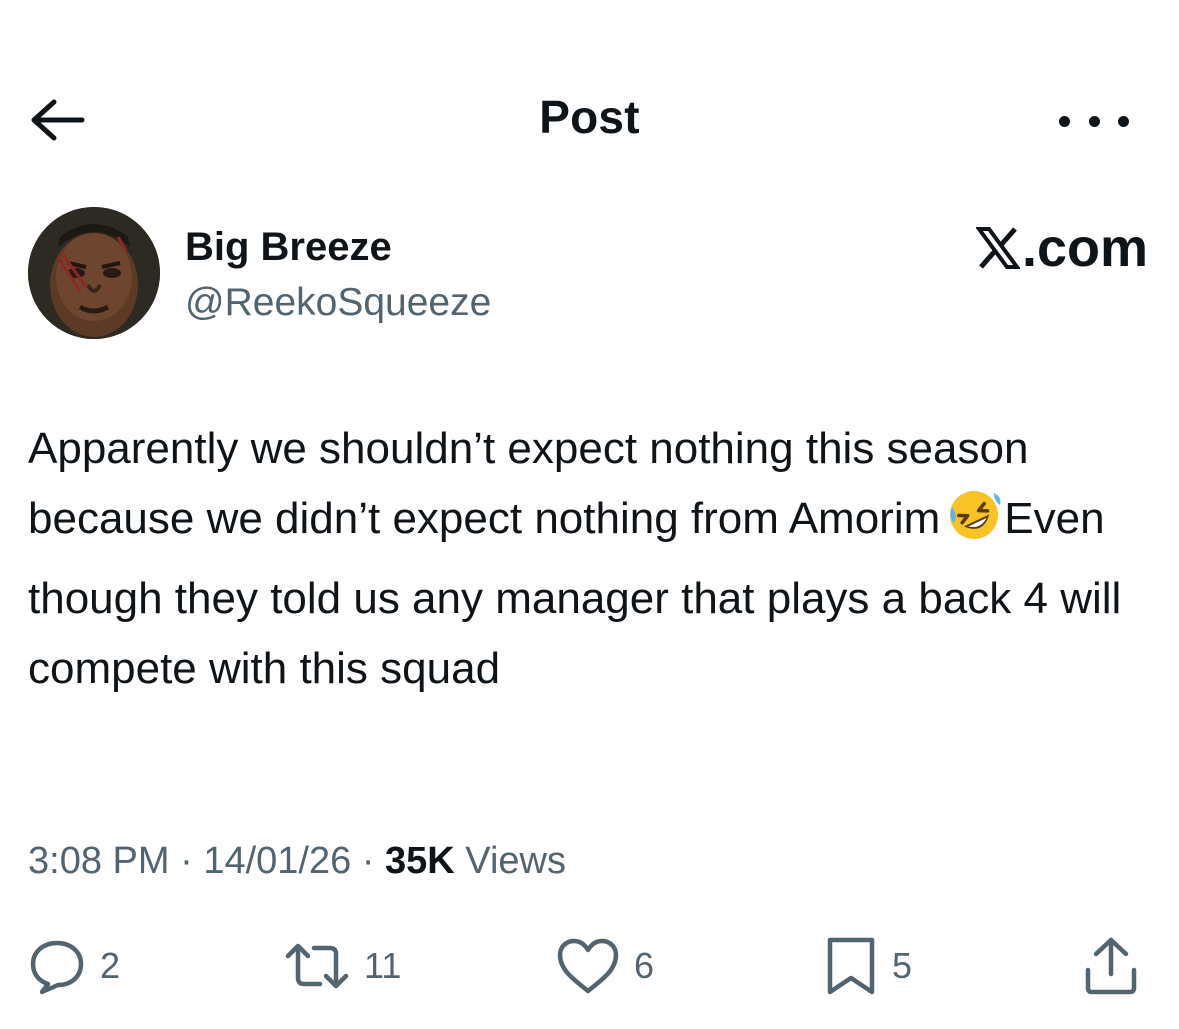 The image size is (1179, 1029). I want to click on repost-count: 11, so click(383, 965).